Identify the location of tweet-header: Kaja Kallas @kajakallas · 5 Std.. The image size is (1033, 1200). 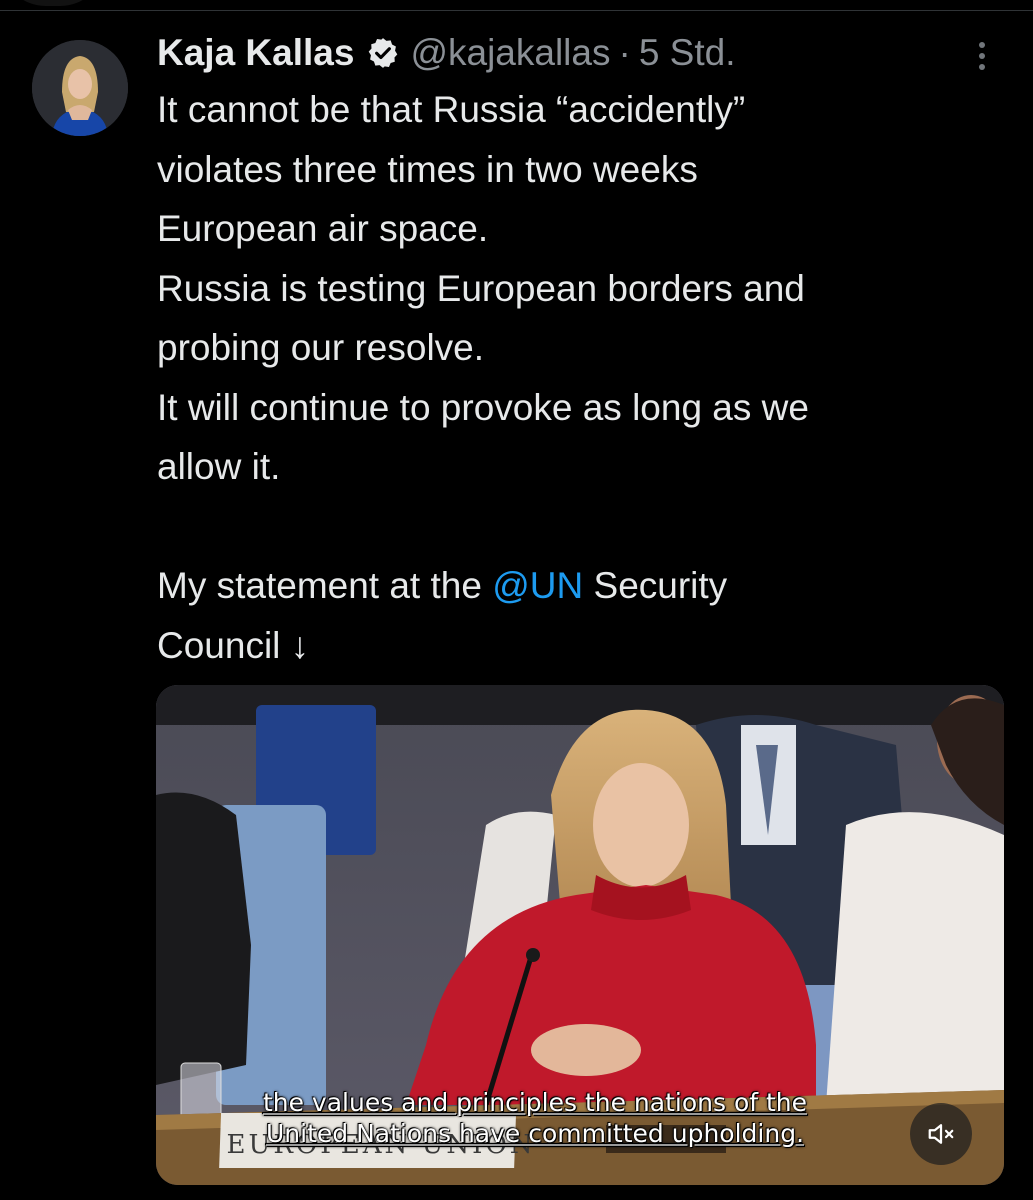
(446, 53).